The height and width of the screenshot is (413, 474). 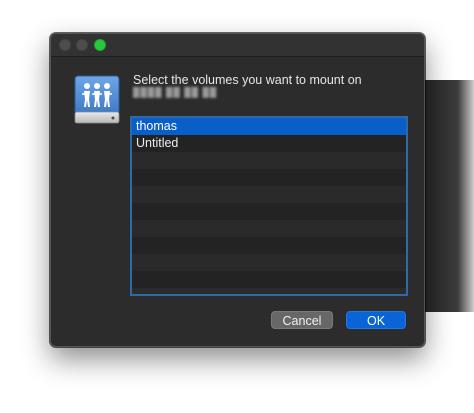 I want to click on cancel-button: Cancel, so click(x=302, y=320).